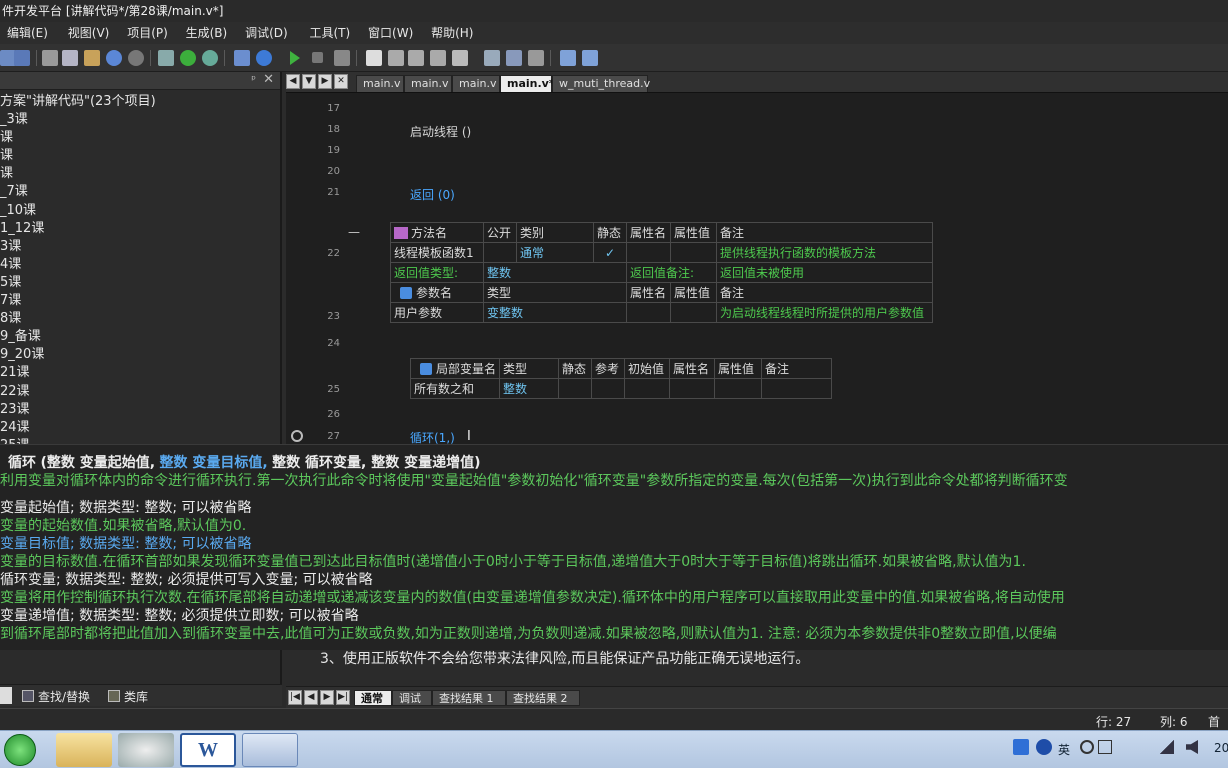 This screenshot has height=768, width=1228. I want to click on prev-tab-icon: ◀, so click(311, 697).